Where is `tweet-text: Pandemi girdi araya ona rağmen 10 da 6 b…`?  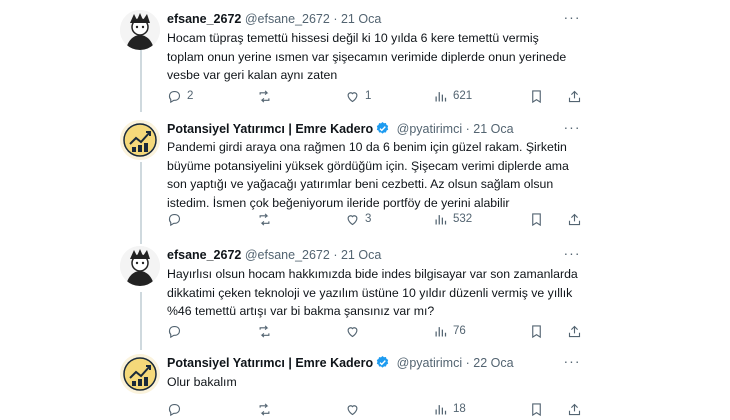
tweet-text: Pandemi girdi araya ona rağmen 10 da 6 b… is located at coordinates (368, 175).